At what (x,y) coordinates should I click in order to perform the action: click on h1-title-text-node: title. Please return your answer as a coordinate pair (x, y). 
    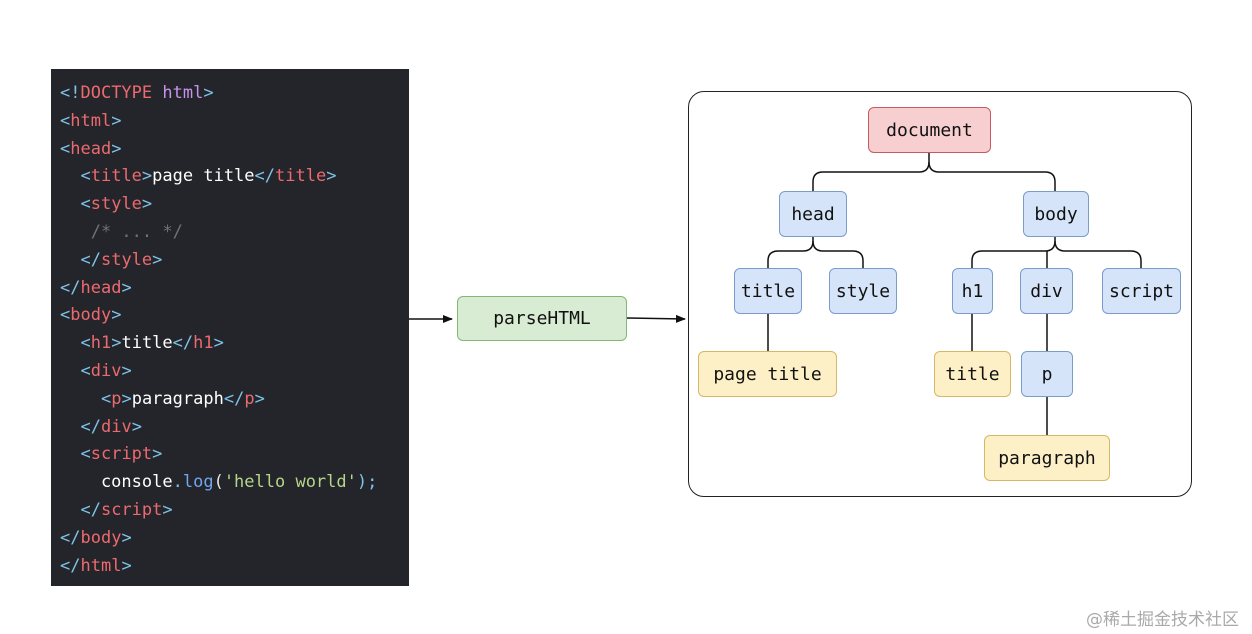
    Looking at the image, I should click on (972, 374).